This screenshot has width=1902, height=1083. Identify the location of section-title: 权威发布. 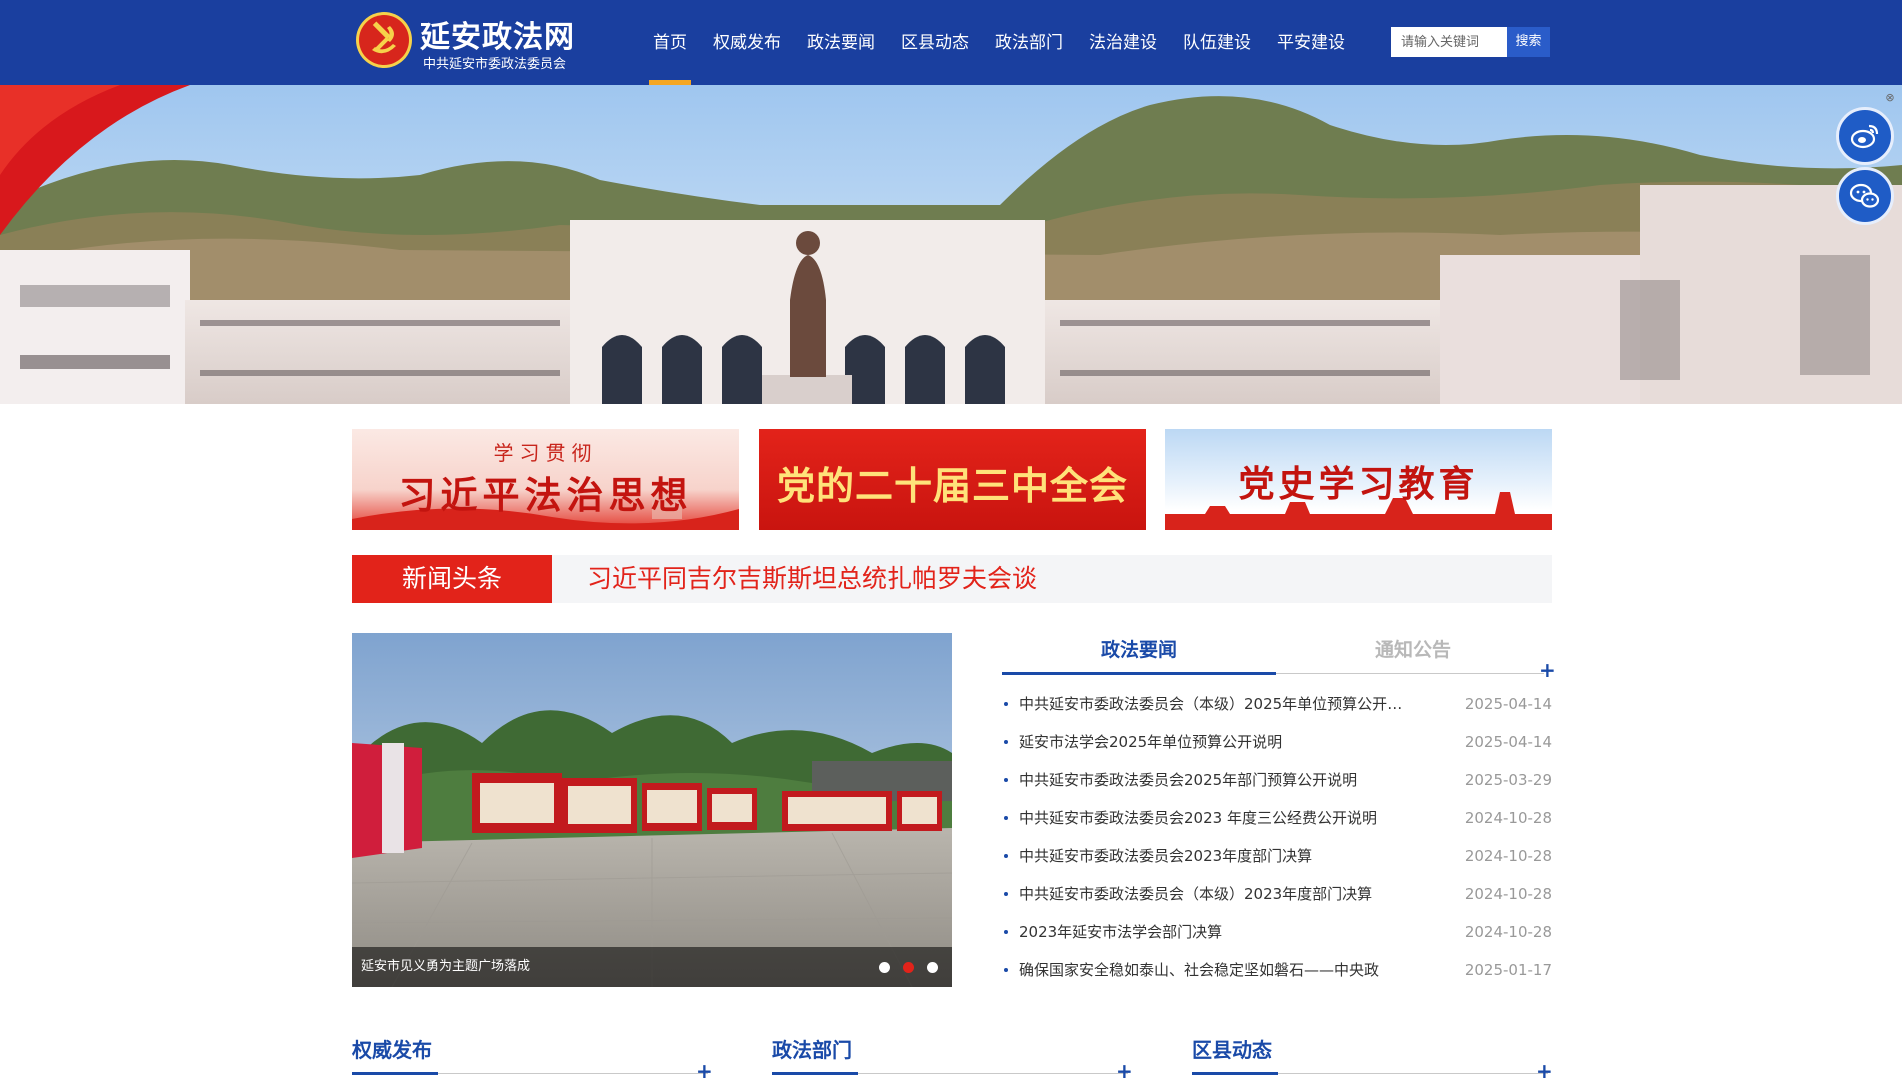
(392, 1050).